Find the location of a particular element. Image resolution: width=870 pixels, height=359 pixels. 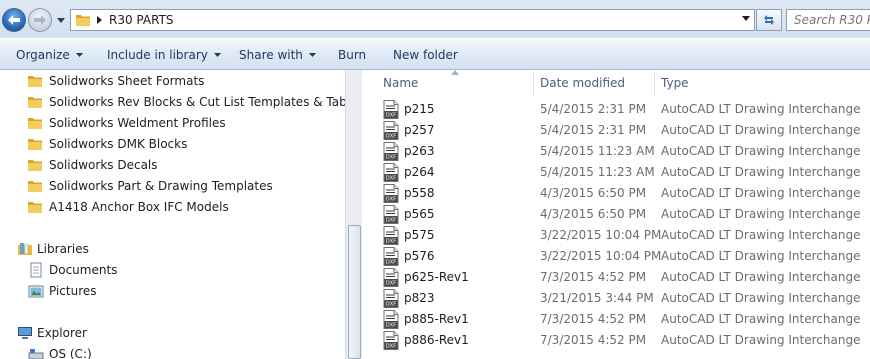

recent-pages-button is located at coordinates (61, 20).